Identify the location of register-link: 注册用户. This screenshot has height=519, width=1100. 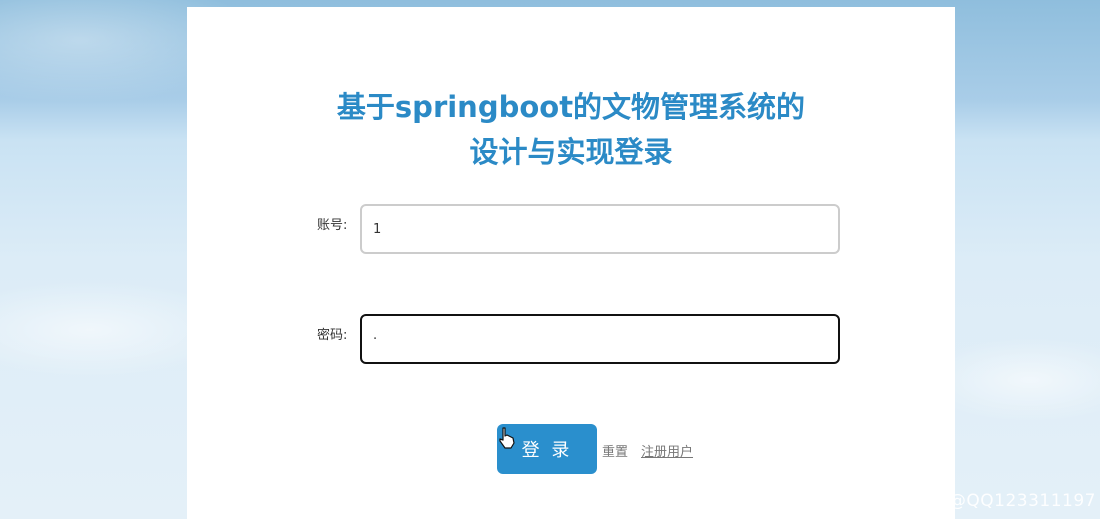
(667, 450).